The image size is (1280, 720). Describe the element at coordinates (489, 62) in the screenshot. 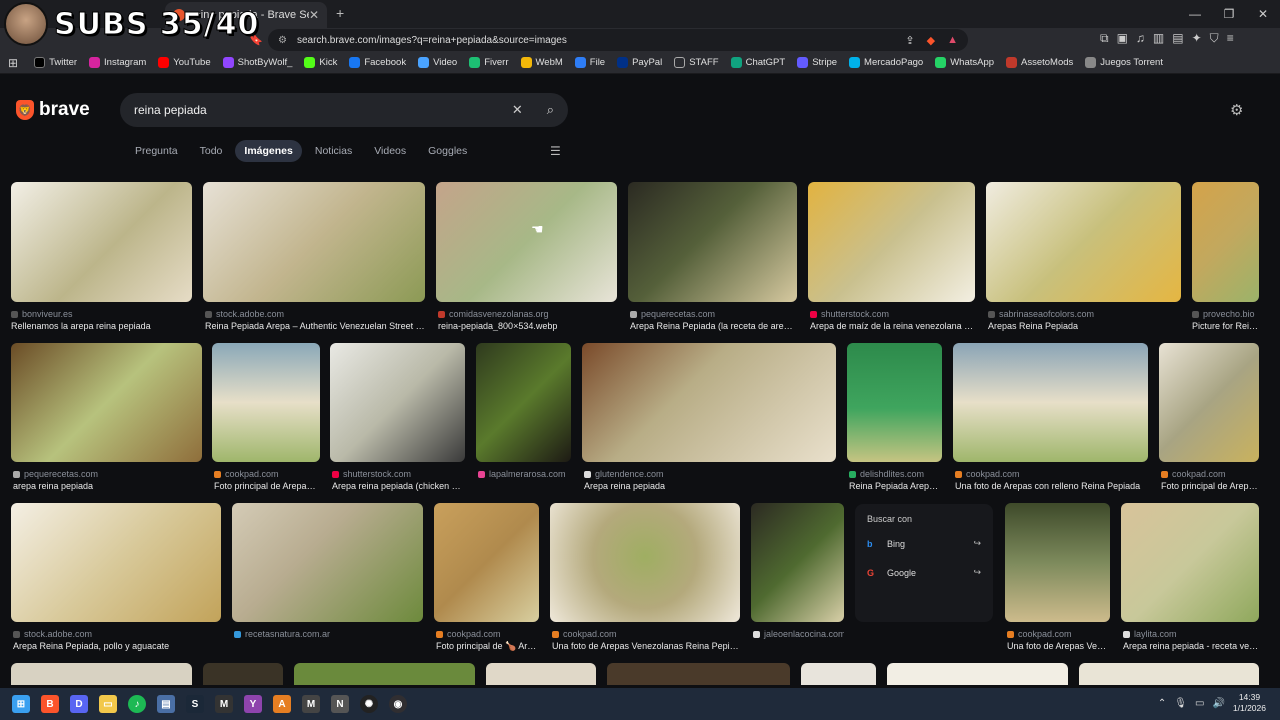

I see `bookmark-fiverr: Fiverr` at that location.